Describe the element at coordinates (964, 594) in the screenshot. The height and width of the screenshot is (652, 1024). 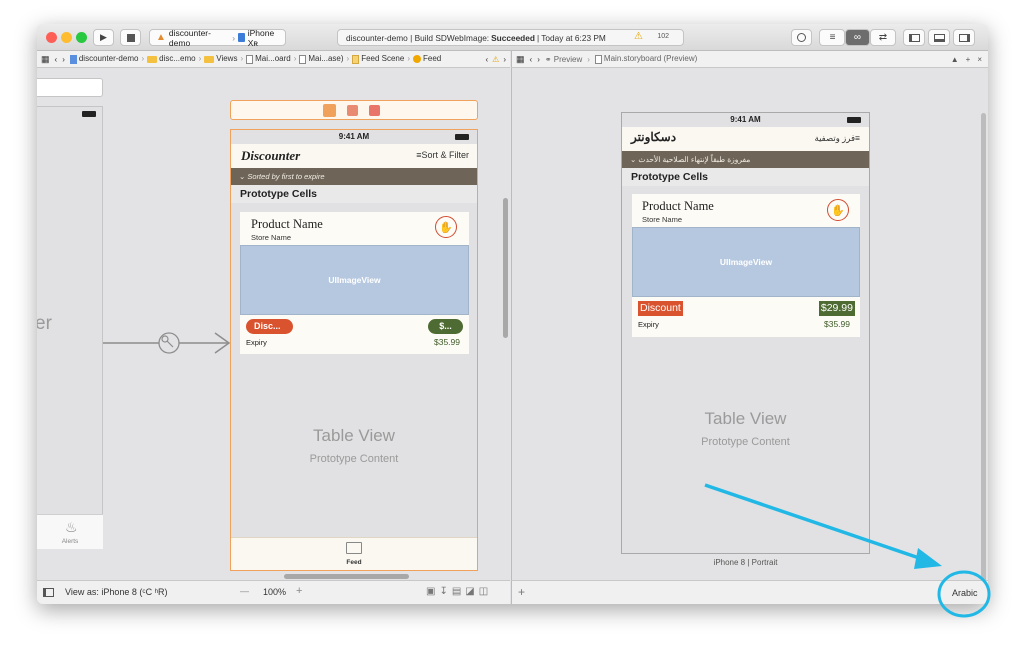
I see `annotation-circle` at that location.